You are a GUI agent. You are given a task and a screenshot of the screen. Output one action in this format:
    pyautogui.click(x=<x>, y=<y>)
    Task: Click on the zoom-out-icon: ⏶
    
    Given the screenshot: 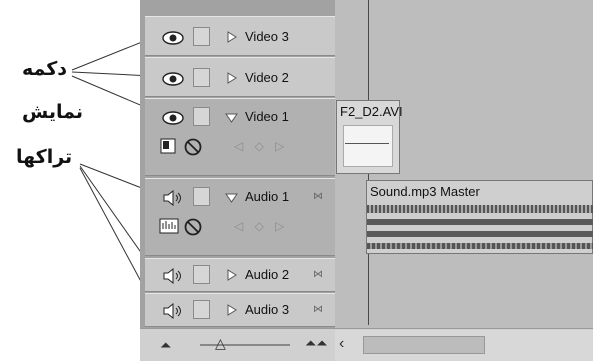 What is the action you would take?
    pyautogui.click(x=165, y=345)
    